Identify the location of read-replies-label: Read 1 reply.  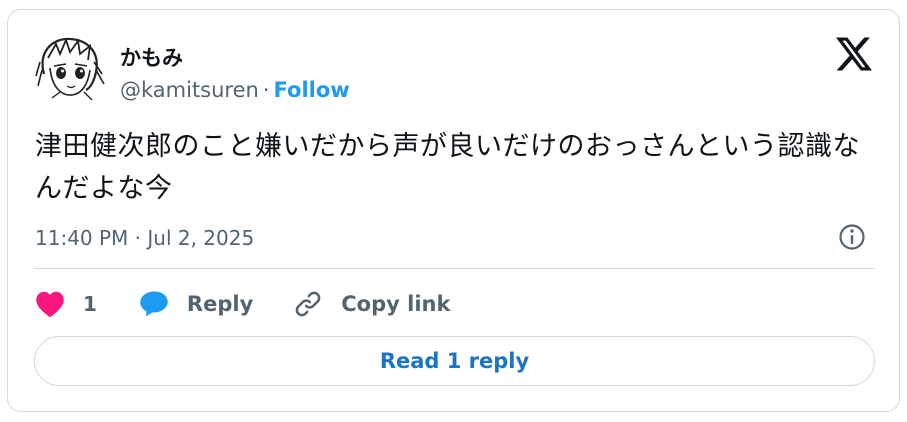
(454, 361).